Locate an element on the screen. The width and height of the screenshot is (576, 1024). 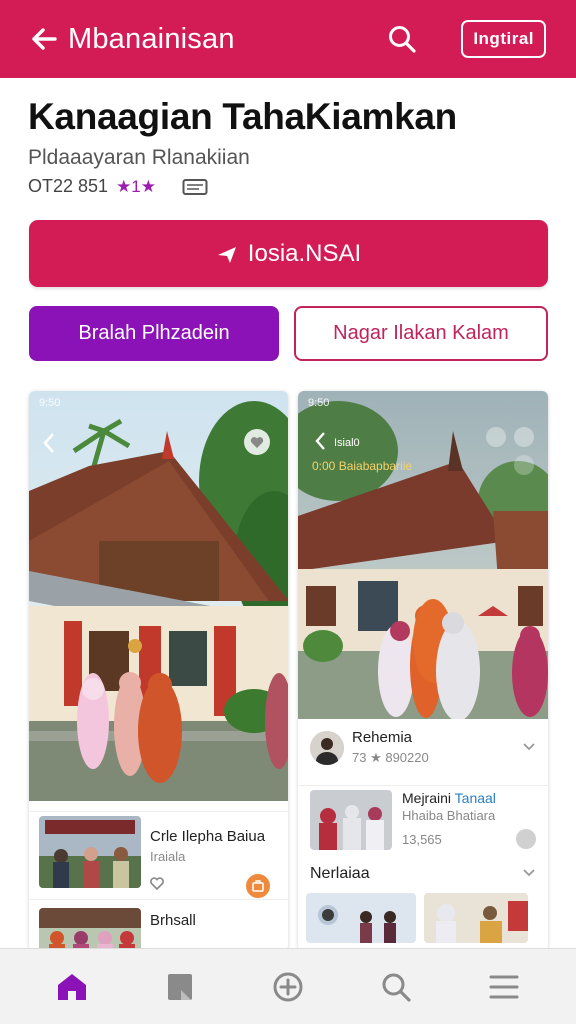
primary-cta-label: Iosia.NSAI is located at coordinates (304, 253).